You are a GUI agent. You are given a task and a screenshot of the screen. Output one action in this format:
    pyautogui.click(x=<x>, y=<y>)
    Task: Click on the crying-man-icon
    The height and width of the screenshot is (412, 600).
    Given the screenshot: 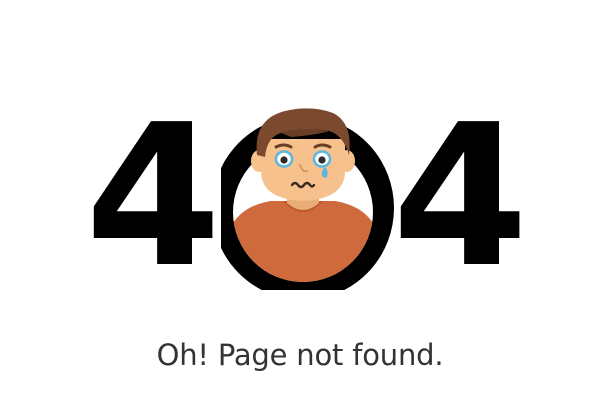 What is the action you would take?
    pyautogui.click(x=307, y=199)
    